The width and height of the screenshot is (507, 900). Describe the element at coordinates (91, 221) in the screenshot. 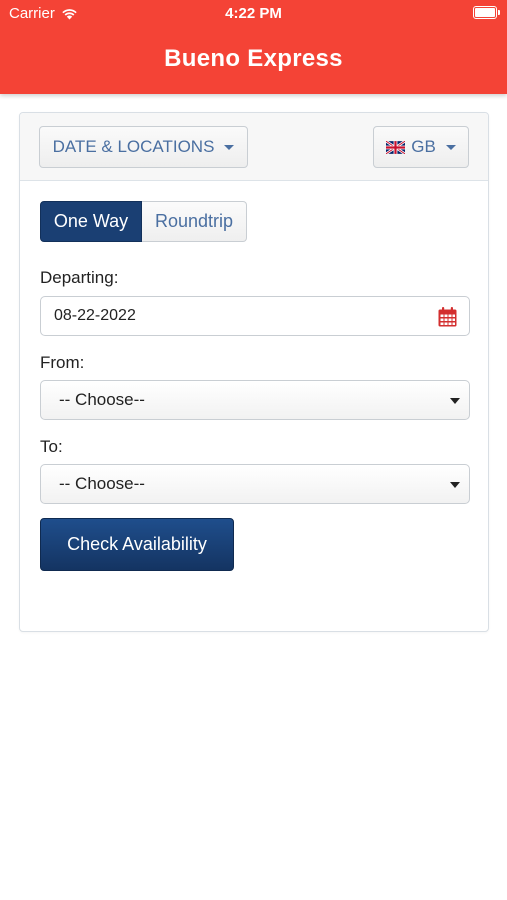

I see `one-way-button: One Way` at that location.